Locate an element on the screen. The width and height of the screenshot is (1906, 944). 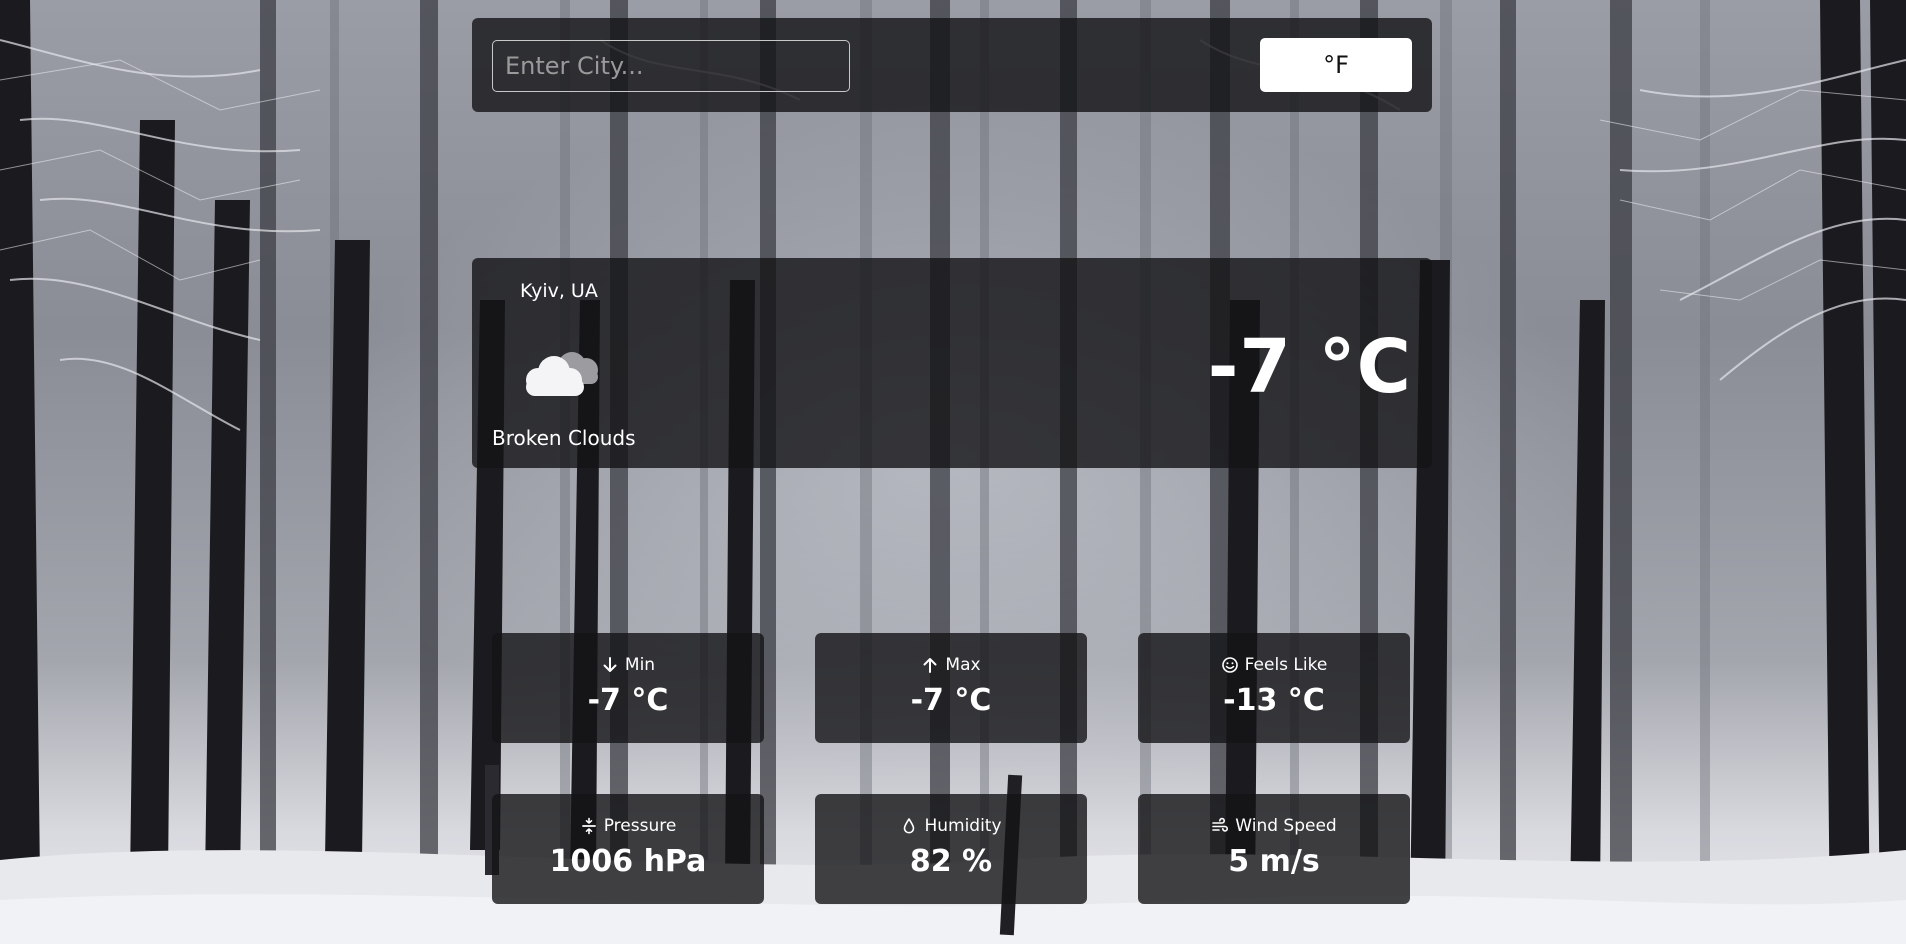
stat-card-min: Min -7 °C is located at coordinates (628, 688).